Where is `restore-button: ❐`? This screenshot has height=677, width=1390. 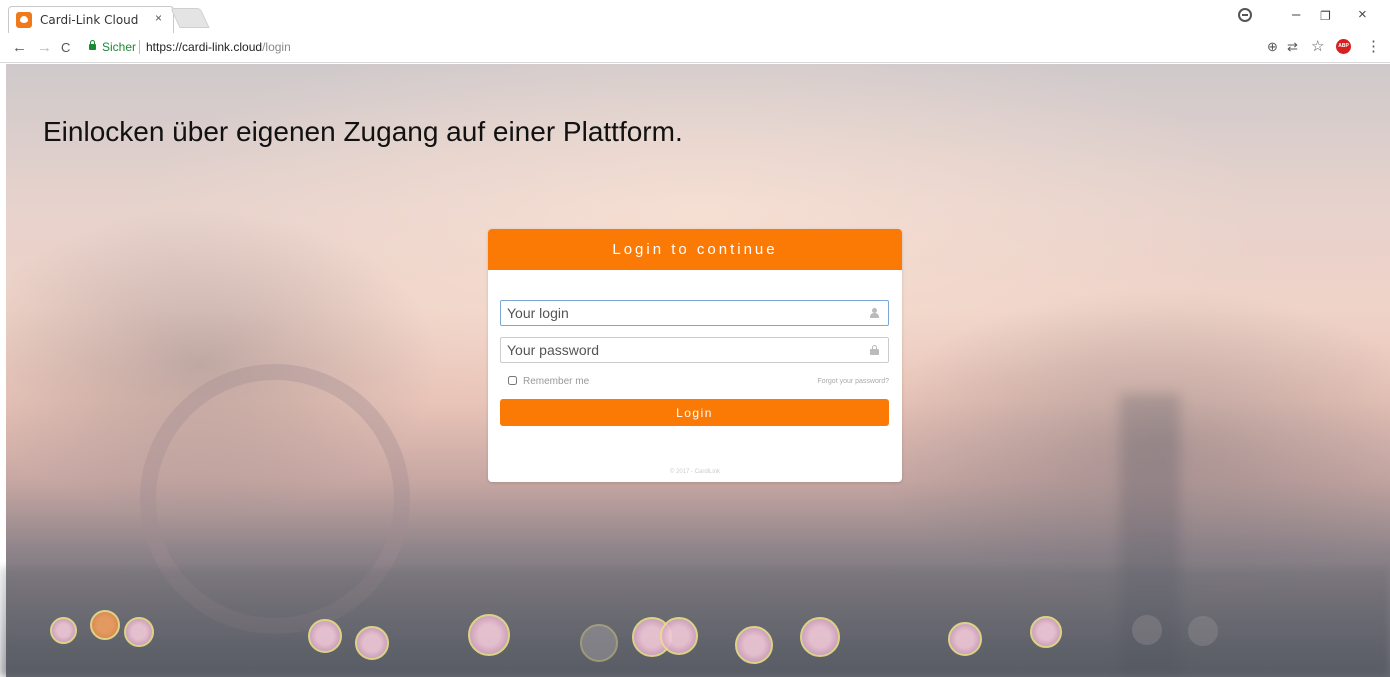 restore-button: ❐ is located at coordinates (1325, 16).